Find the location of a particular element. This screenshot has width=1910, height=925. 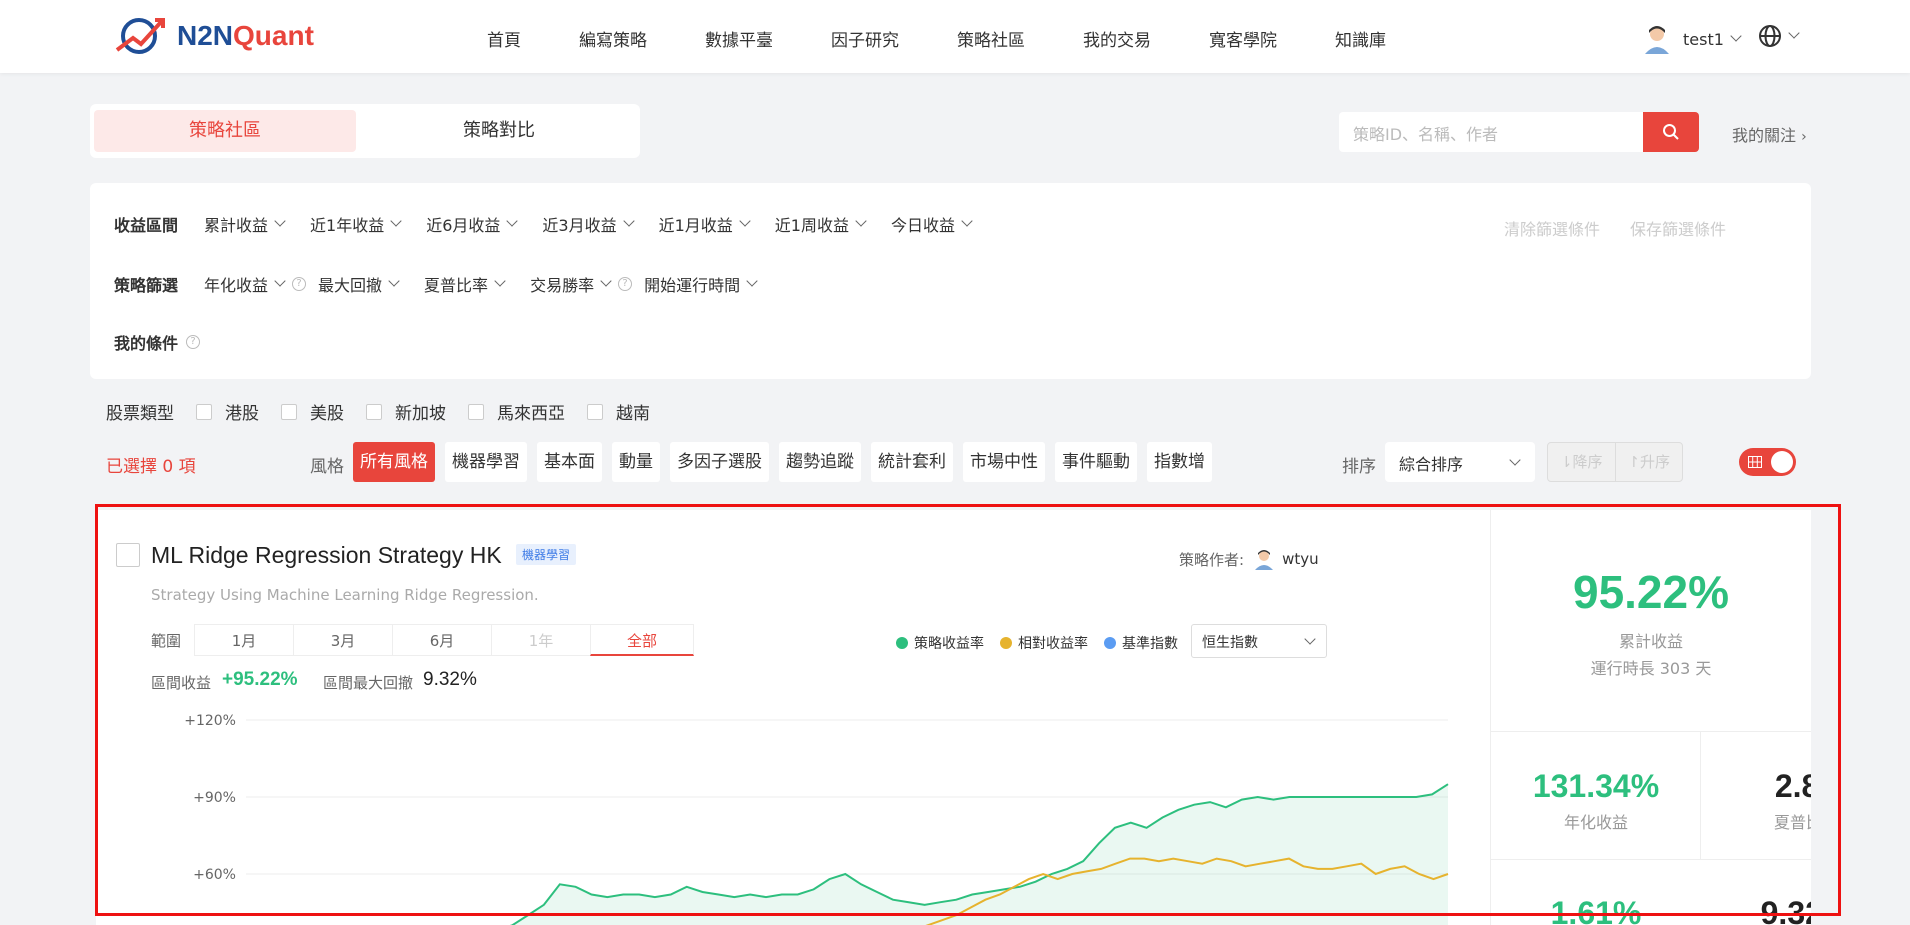

brand-name-quant: Quant is located at coordinates (273, 35).